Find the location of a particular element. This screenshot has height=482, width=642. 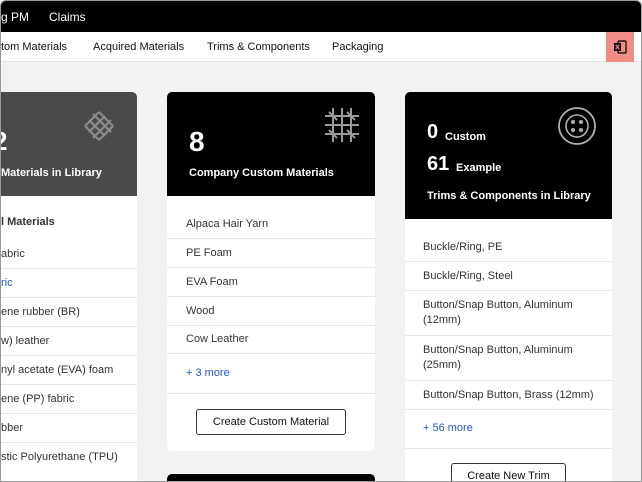

button-icon is located at coordinates (577, 126).